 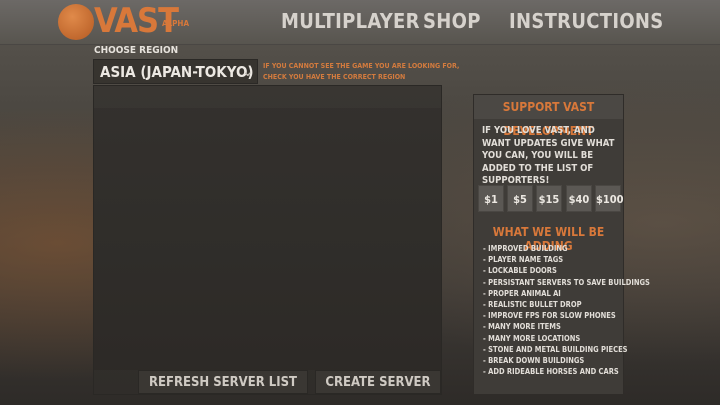 What do you see at coordinates (551, 372) in the screenshot?
I see `feature-item: - ADD RIDEABLE HORSES AND CARS` at bounding box center [551, 372].